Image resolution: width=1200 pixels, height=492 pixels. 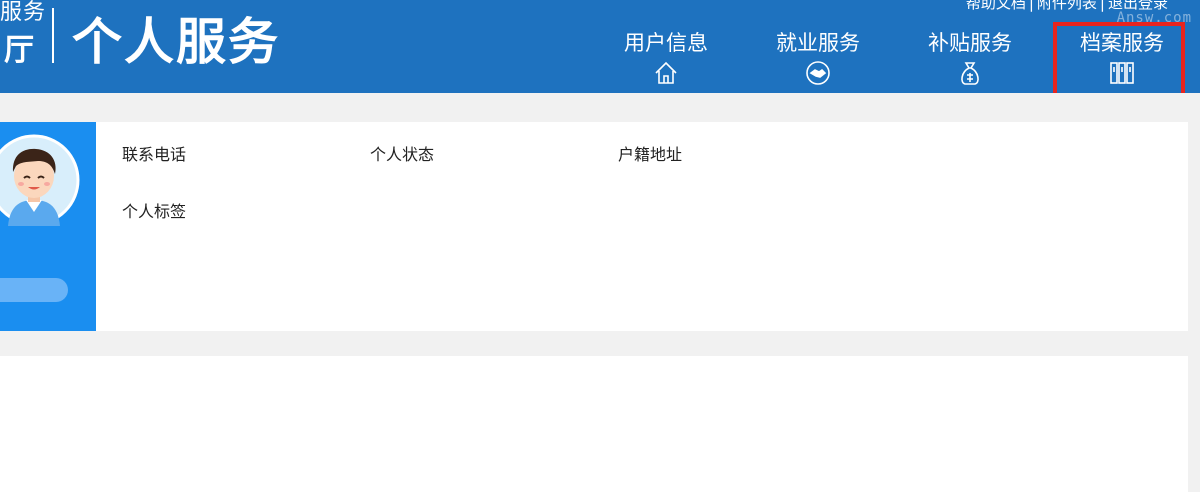 What do you see at coordinates (176, 41) in the screenshot?
I see `page-title: 个人服务` at bounding box center [176, 41].